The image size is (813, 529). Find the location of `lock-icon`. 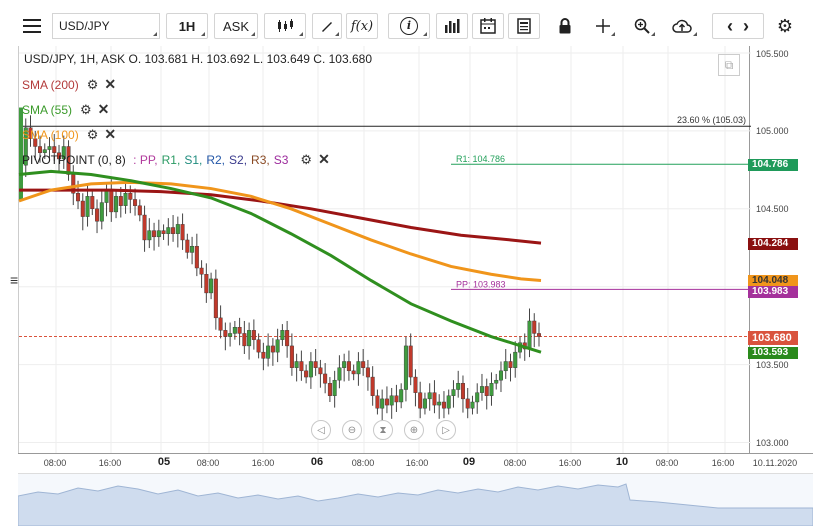

lock-icon is located at coordinates (565, 26).